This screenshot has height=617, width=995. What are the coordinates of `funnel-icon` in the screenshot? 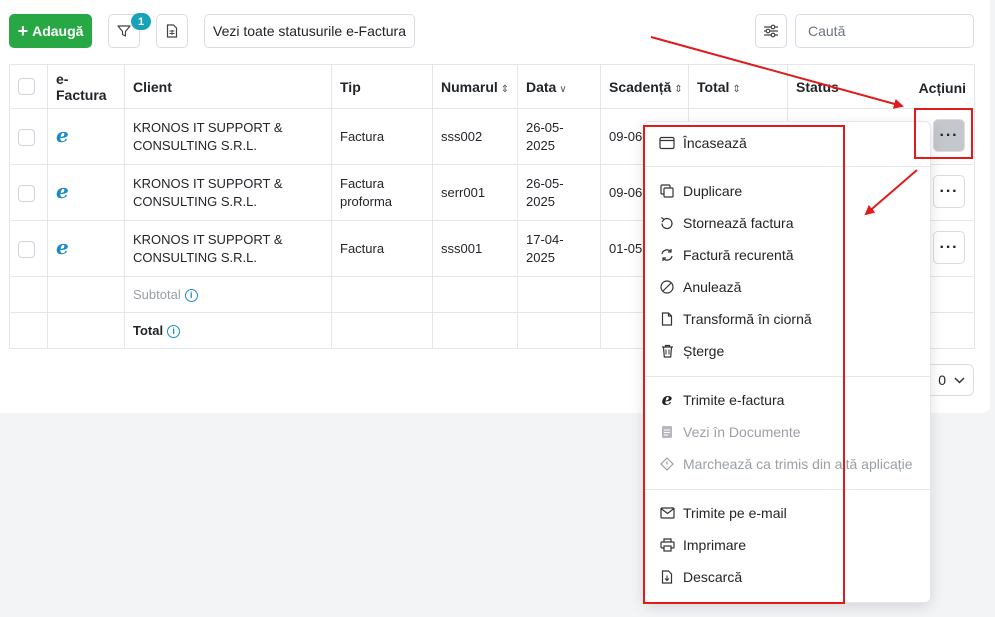 It's located at (124, 31).